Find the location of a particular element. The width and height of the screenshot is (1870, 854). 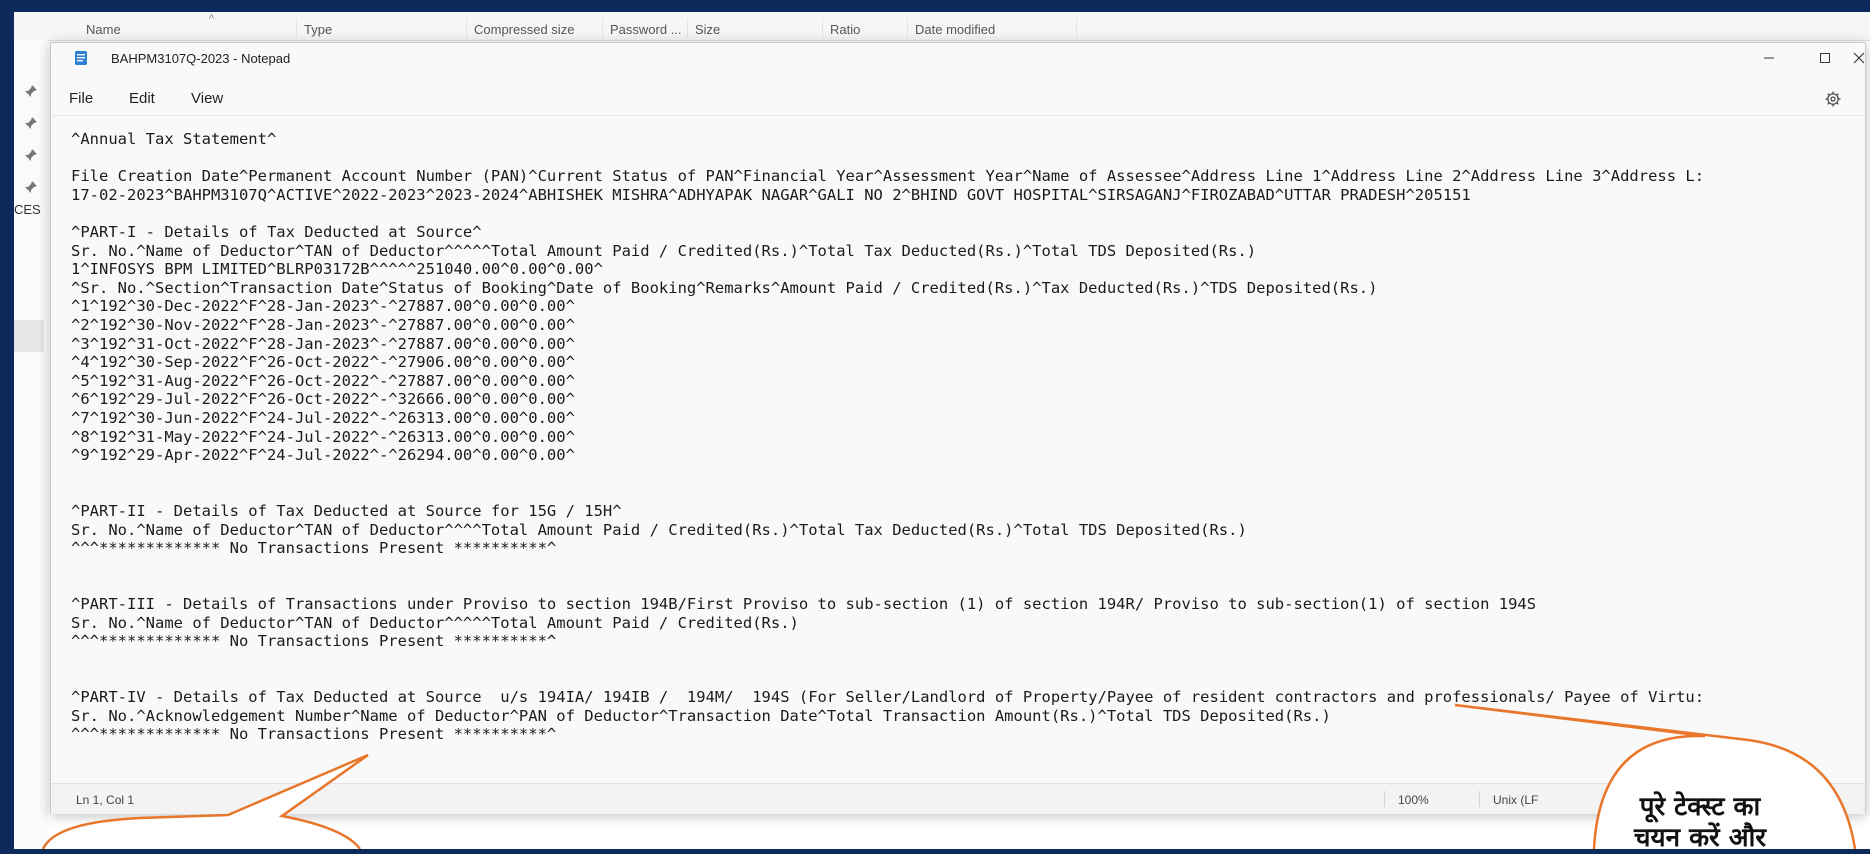

settings-gear-icon is located at coordinates (1833, 99).